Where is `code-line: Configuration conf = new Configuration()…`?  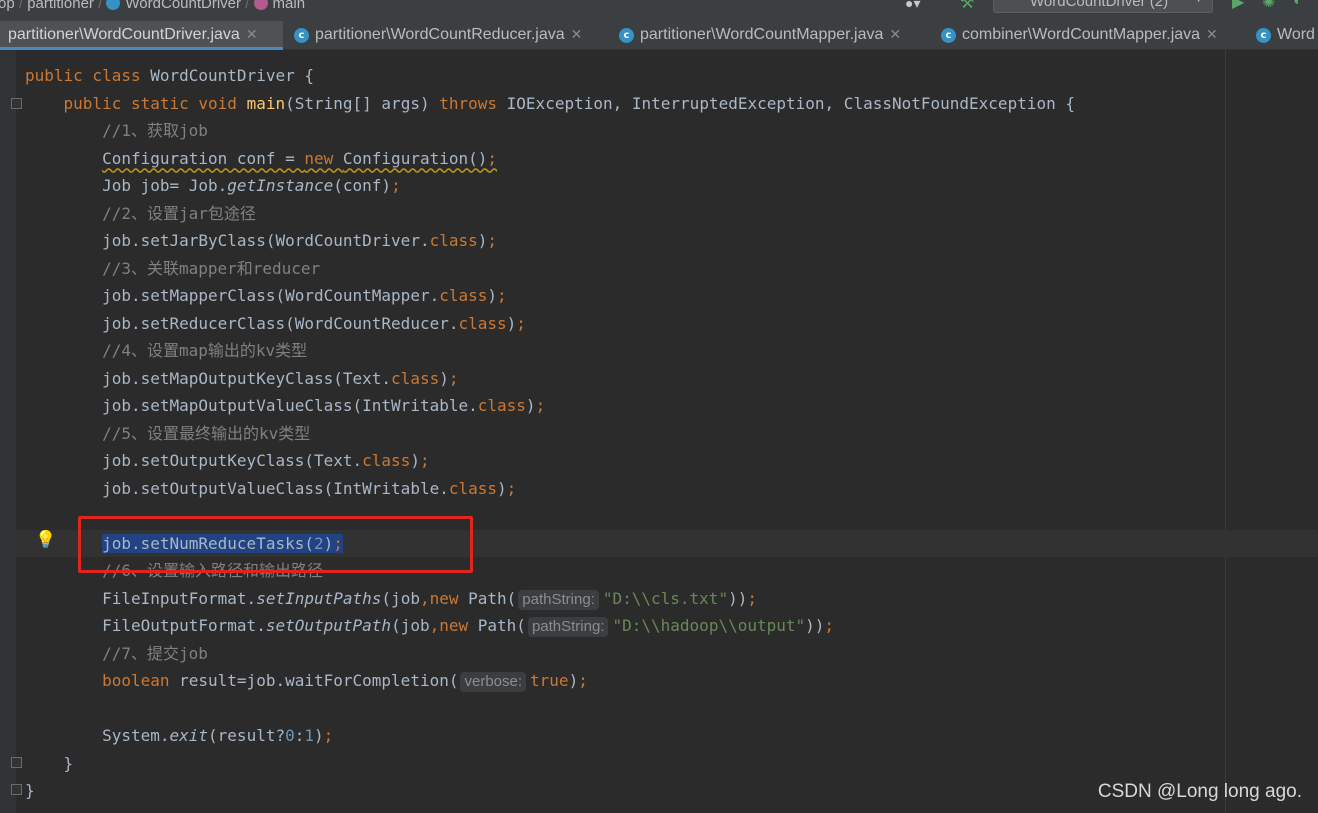
code-line: Configuration conf = new Configuration()… is located at coordinates (300, 158).